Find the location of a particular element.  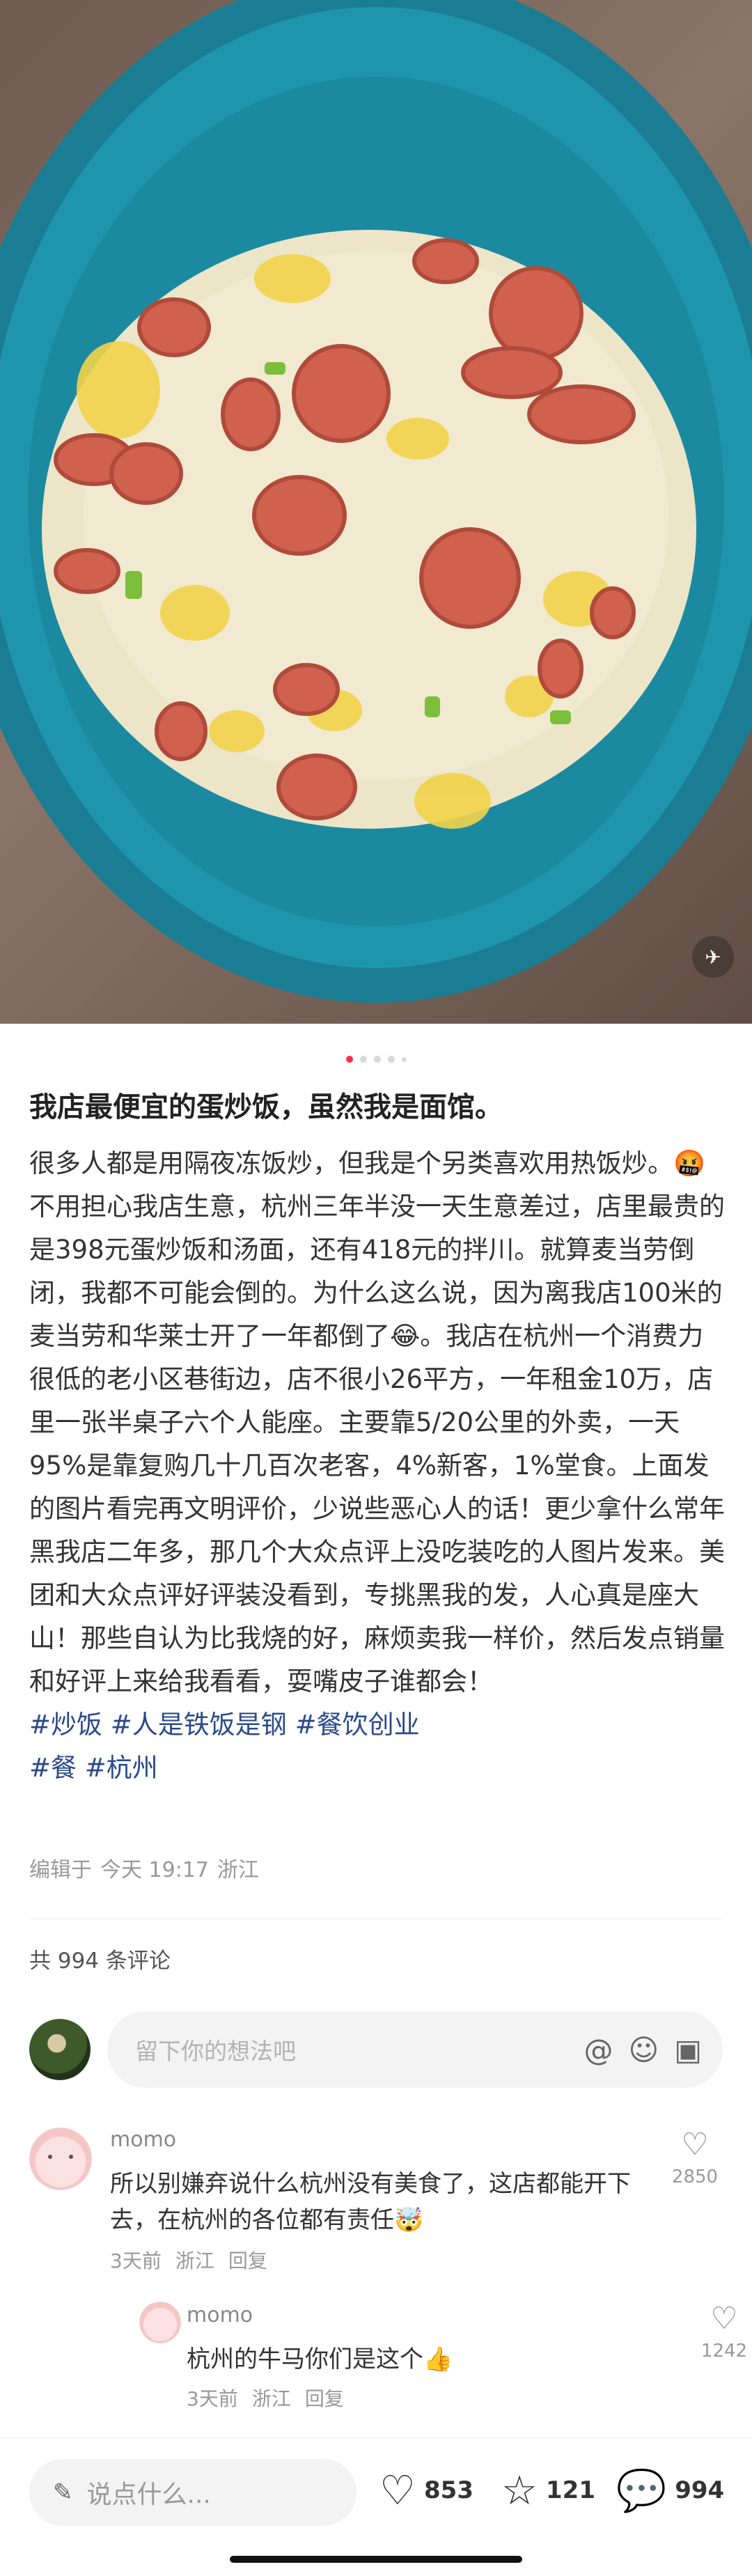

favorite-button: ☆ 121 is located at coordinates (548, 2490).